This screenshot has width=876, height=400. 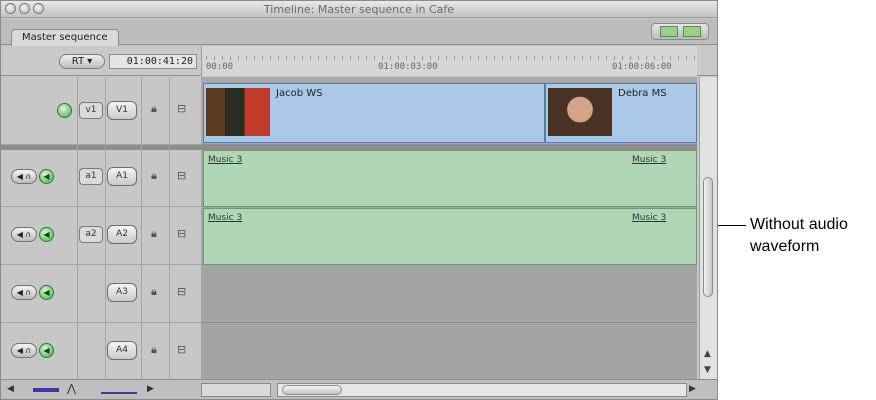 What do you see at coordinates (153, 61) in the screenshot?
I see `current-timecode-field: 01:00:41:20` at bounding box center [153, 61].